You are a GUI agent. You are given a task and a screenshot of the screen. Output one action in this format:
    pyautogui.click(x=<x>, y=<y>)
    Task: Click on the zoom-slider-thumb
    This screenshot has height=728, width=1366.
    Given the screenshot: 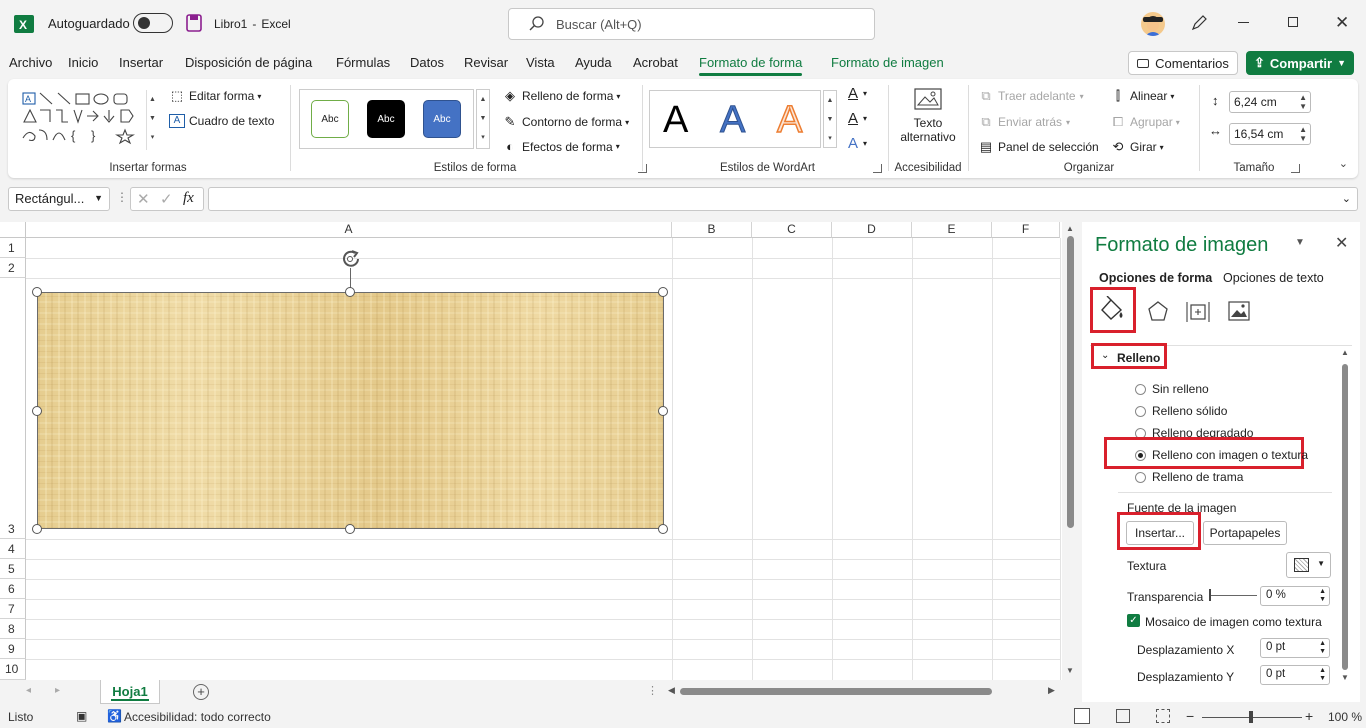 What is the action you would take?
    pyautogui.click(x=1251, y=717)
    